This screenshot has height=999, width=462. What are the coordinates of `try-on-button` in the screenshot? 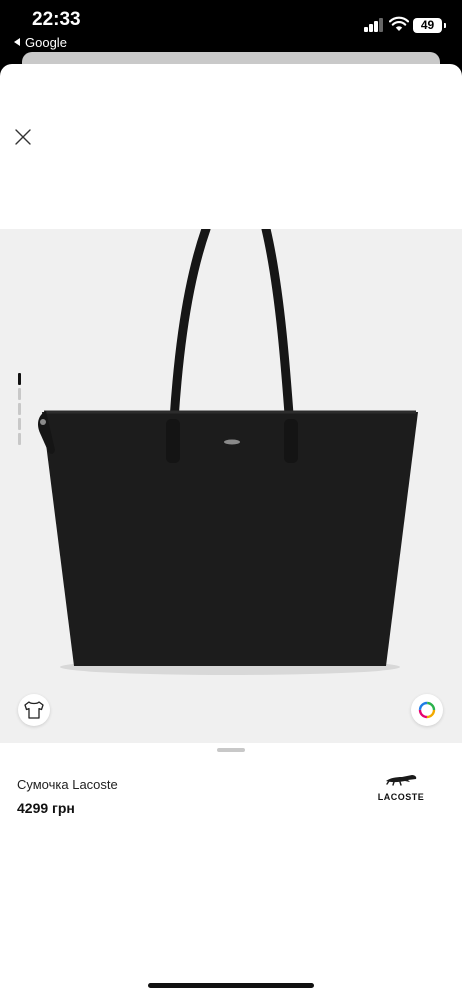 It's located at (34, 710).